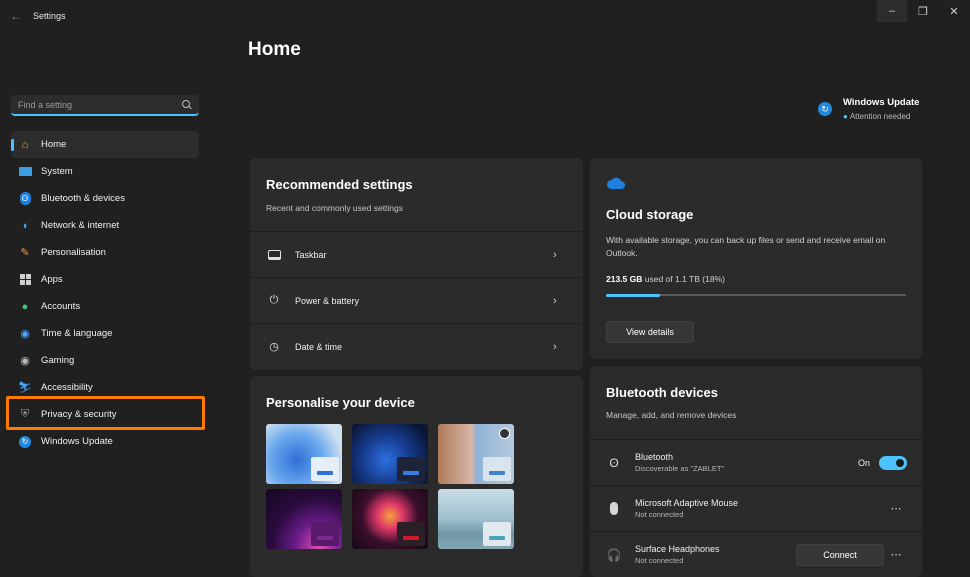  I want to click on sidebar-item-label: System, so click(57, 171).